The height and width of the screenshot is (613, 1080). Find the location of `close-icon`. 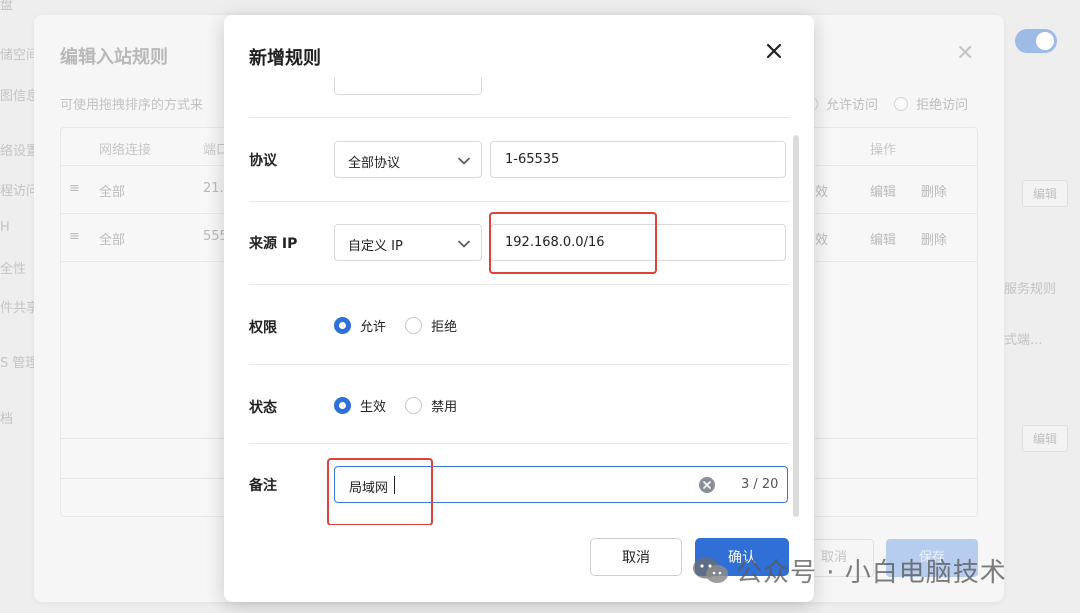

close-icon is located at coordinates (774, 51).